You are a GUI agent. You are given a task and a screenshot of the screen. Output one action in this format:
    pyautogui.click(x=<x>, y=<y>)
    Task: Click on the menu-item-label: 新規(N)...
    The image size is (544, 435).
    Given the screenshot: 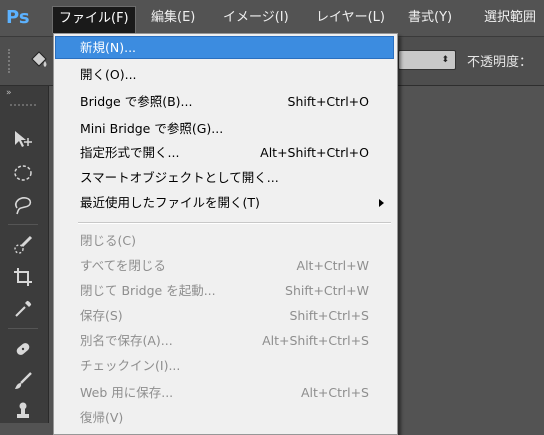 What is the action you would take?
    pyautogui.click(x=108, y=47)
    